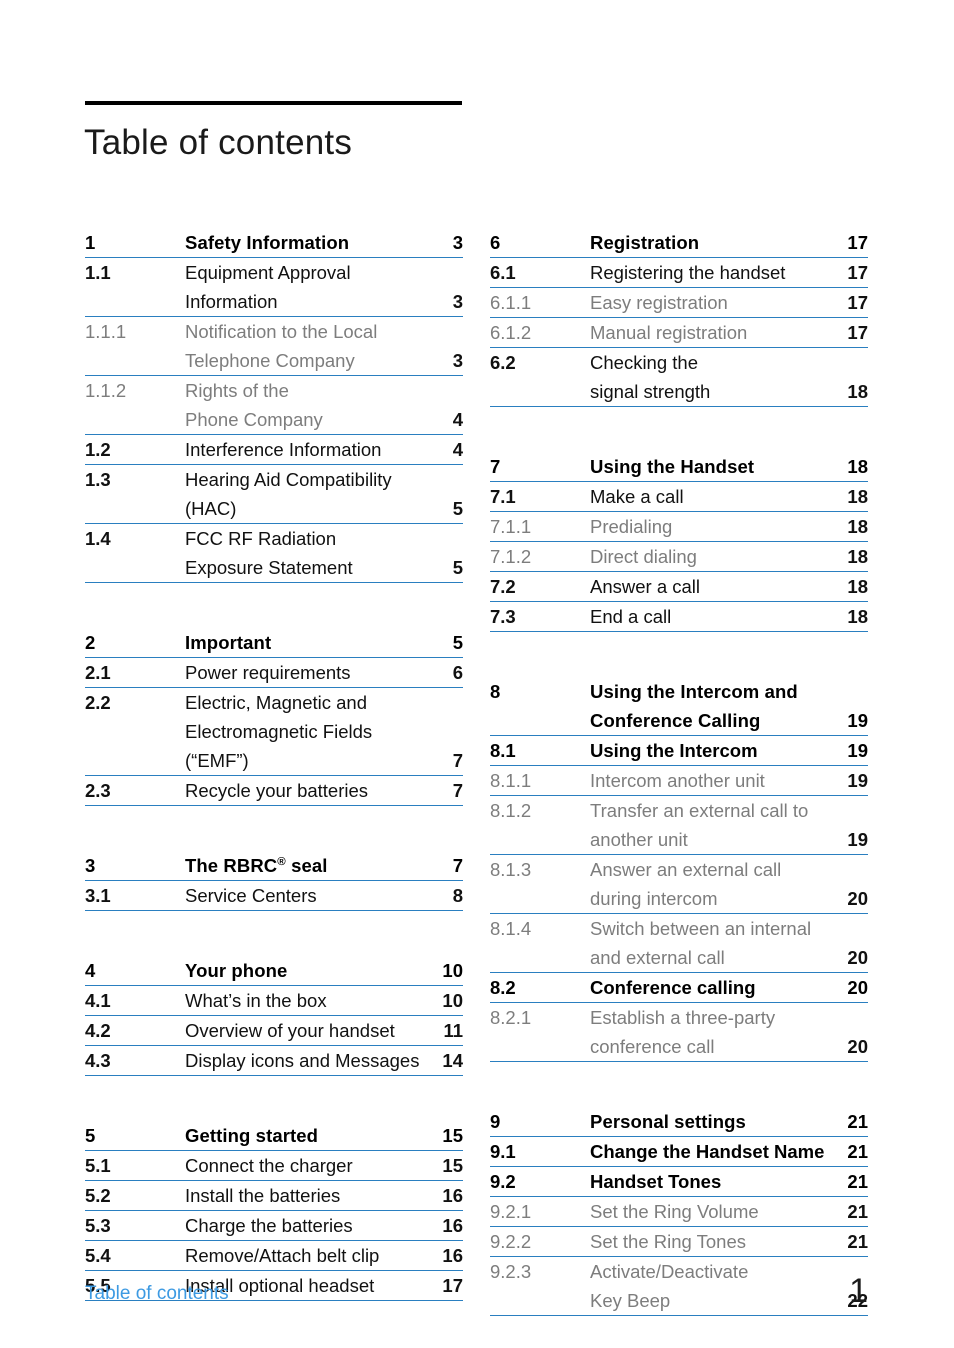 The width and height of the screenshot is (954, 1348). I want to click on toc-entry-row: 8.1.2 Transfer an external call to, so click(679, 810).